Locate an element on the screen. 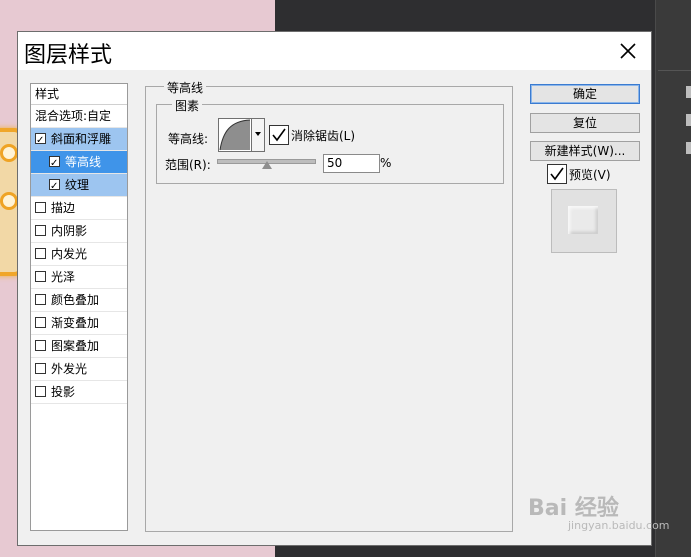  style-item-color-overlay: 颜色叠加 is located at coordinates (79, 300).